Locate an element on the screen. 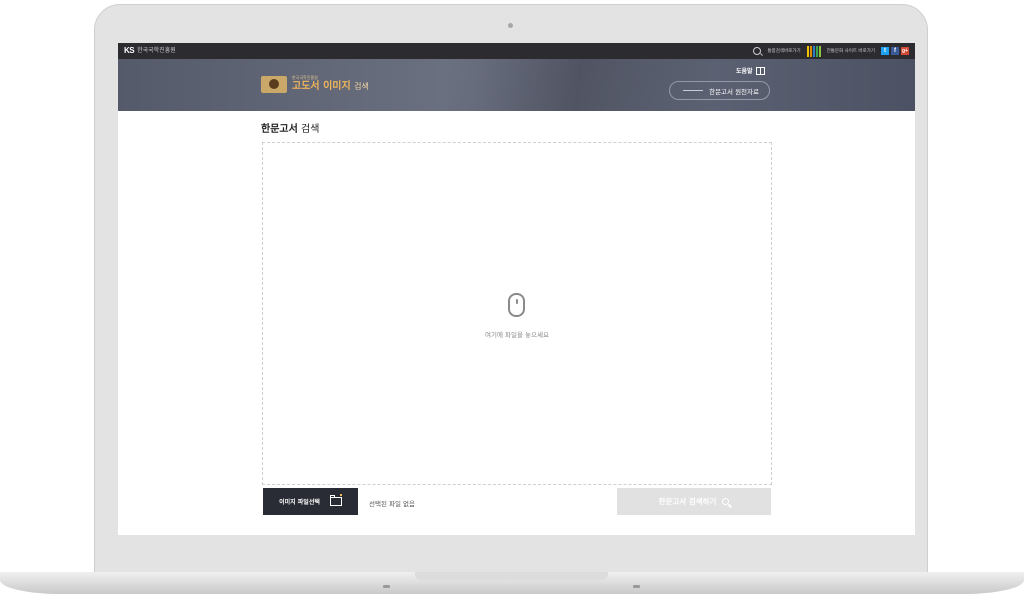  brand-title: 고도서 이미지 검색 is located at coordinates (330, 87).